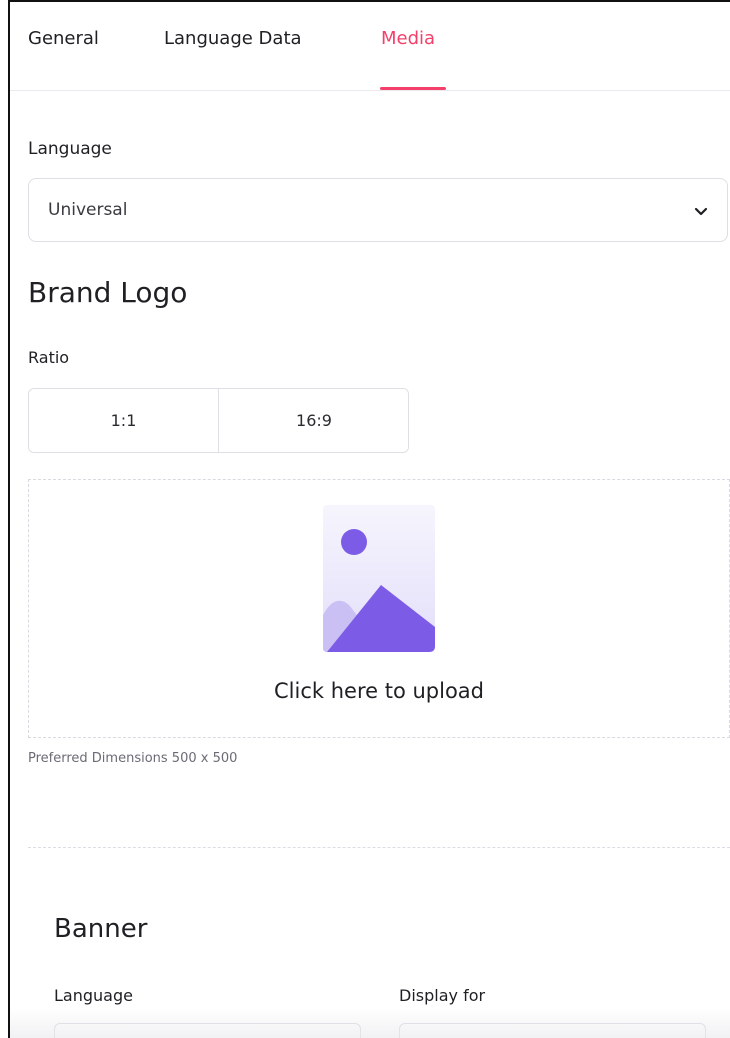 The image size is (730, 1038). Describe the element at coordinates (379, 578) in the screenshot. I see `image-placeholder-icon` at that location.